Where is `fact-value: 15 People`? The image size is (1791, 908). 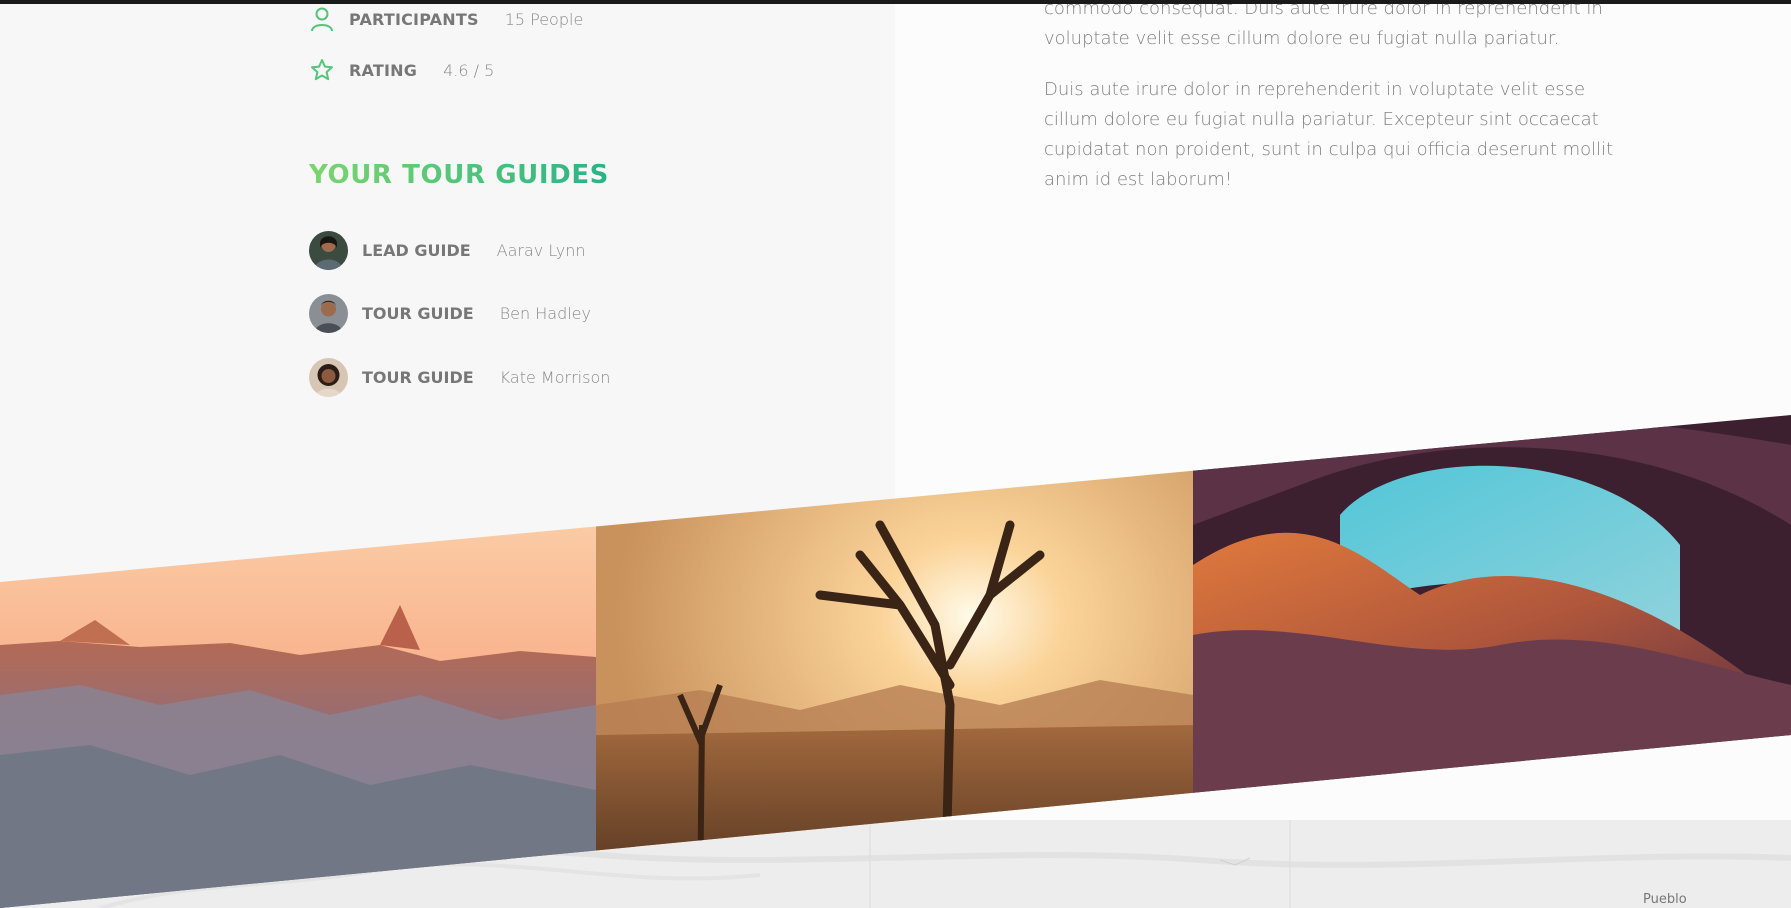 fact-value: 15 People is located at coordinates (544, 19).